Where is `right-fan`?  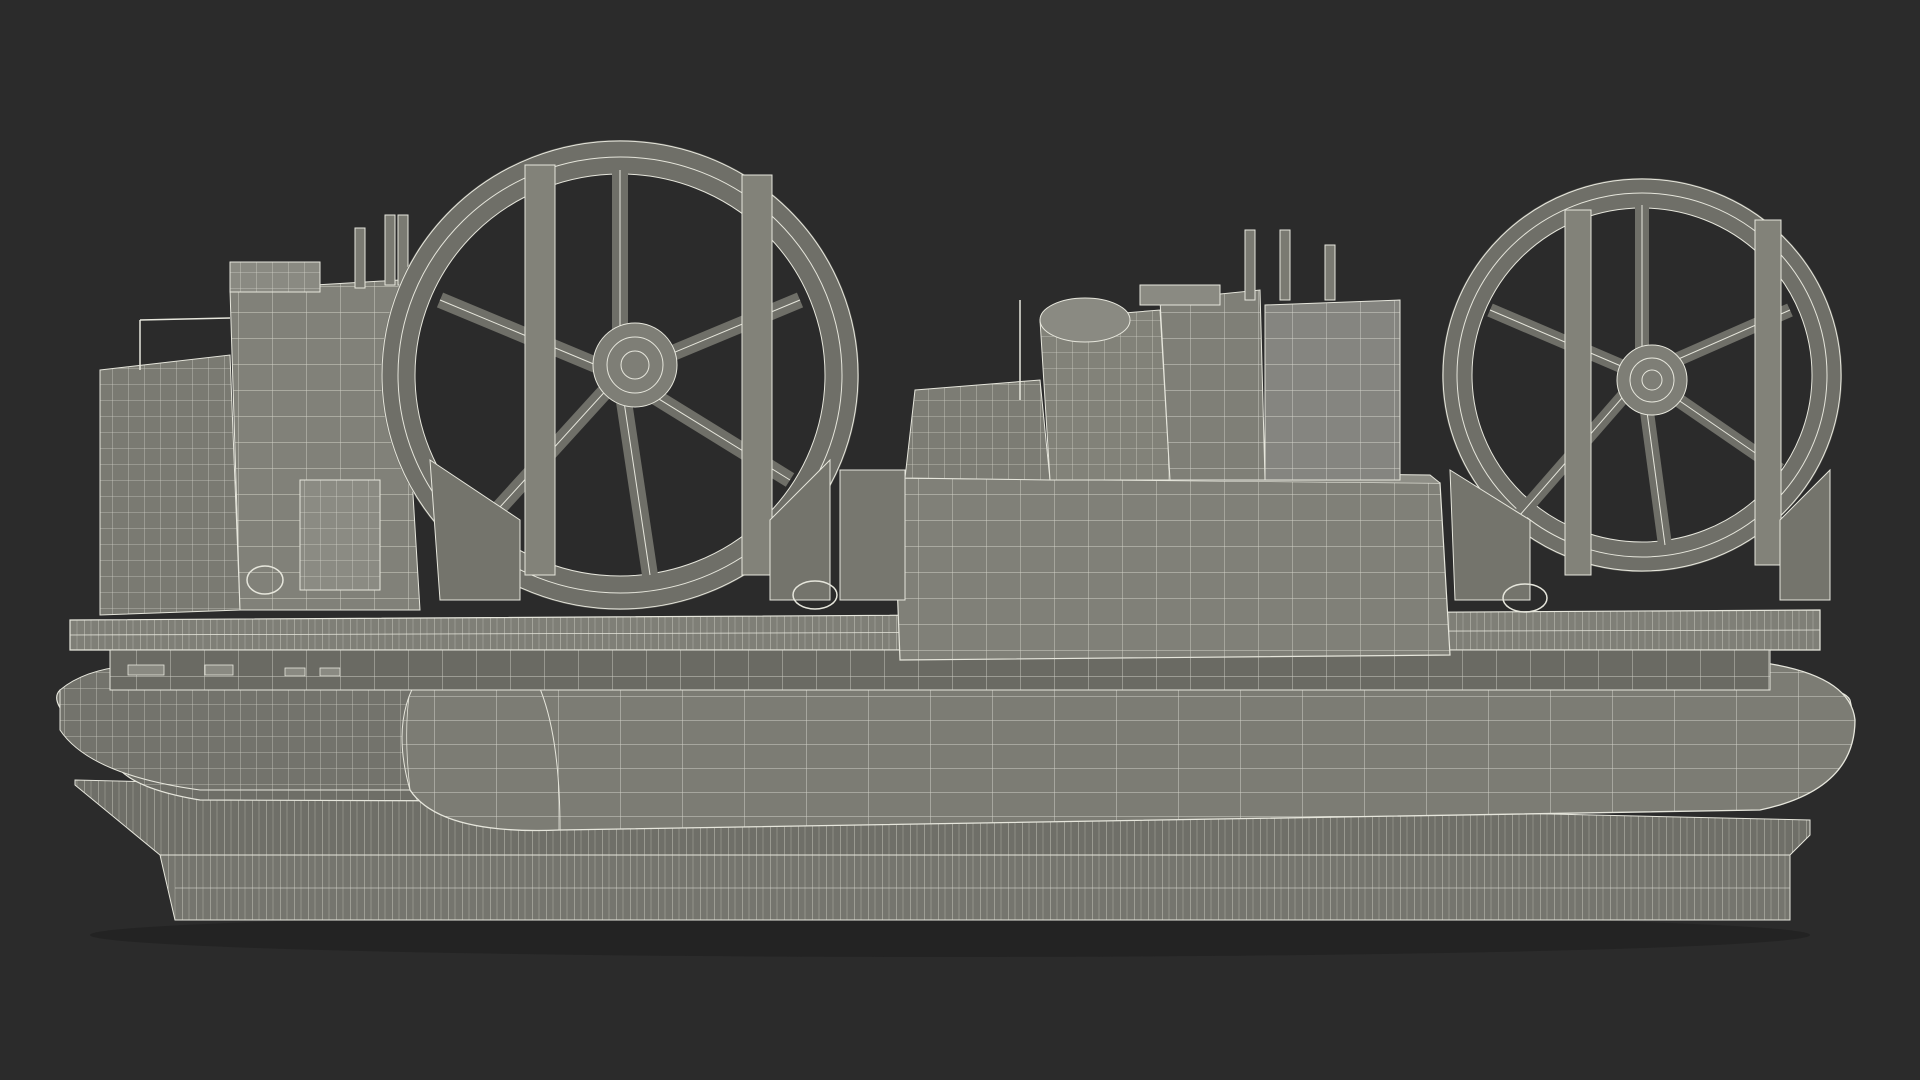 right-fan is located at coordinates (1642, 389).